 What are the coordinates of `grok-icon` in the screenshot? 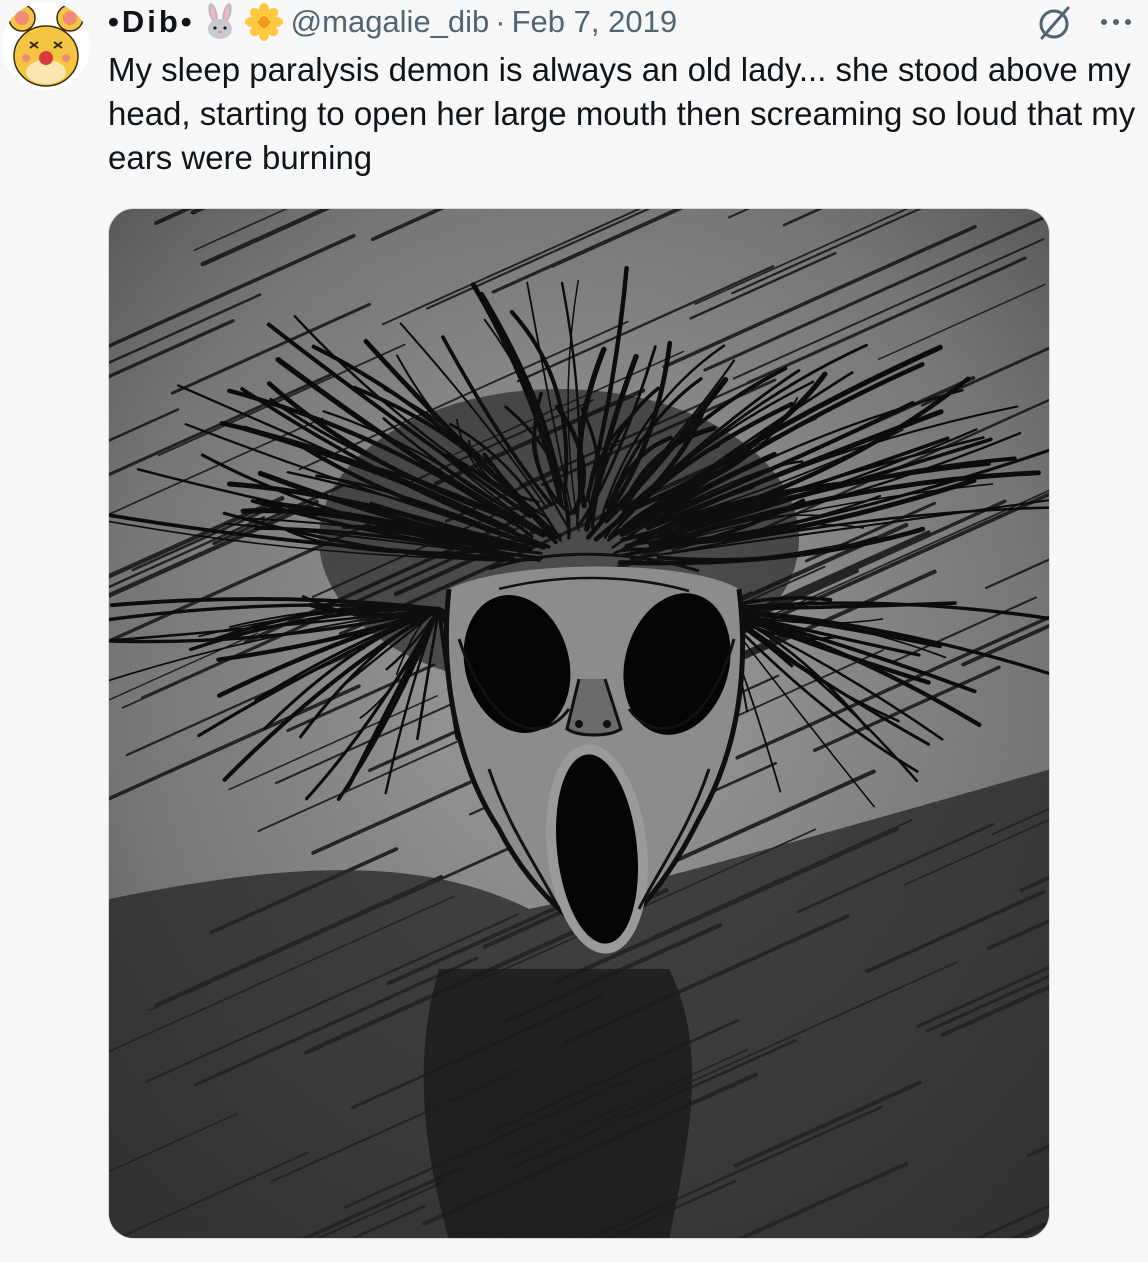 It's located at (1054, 22).